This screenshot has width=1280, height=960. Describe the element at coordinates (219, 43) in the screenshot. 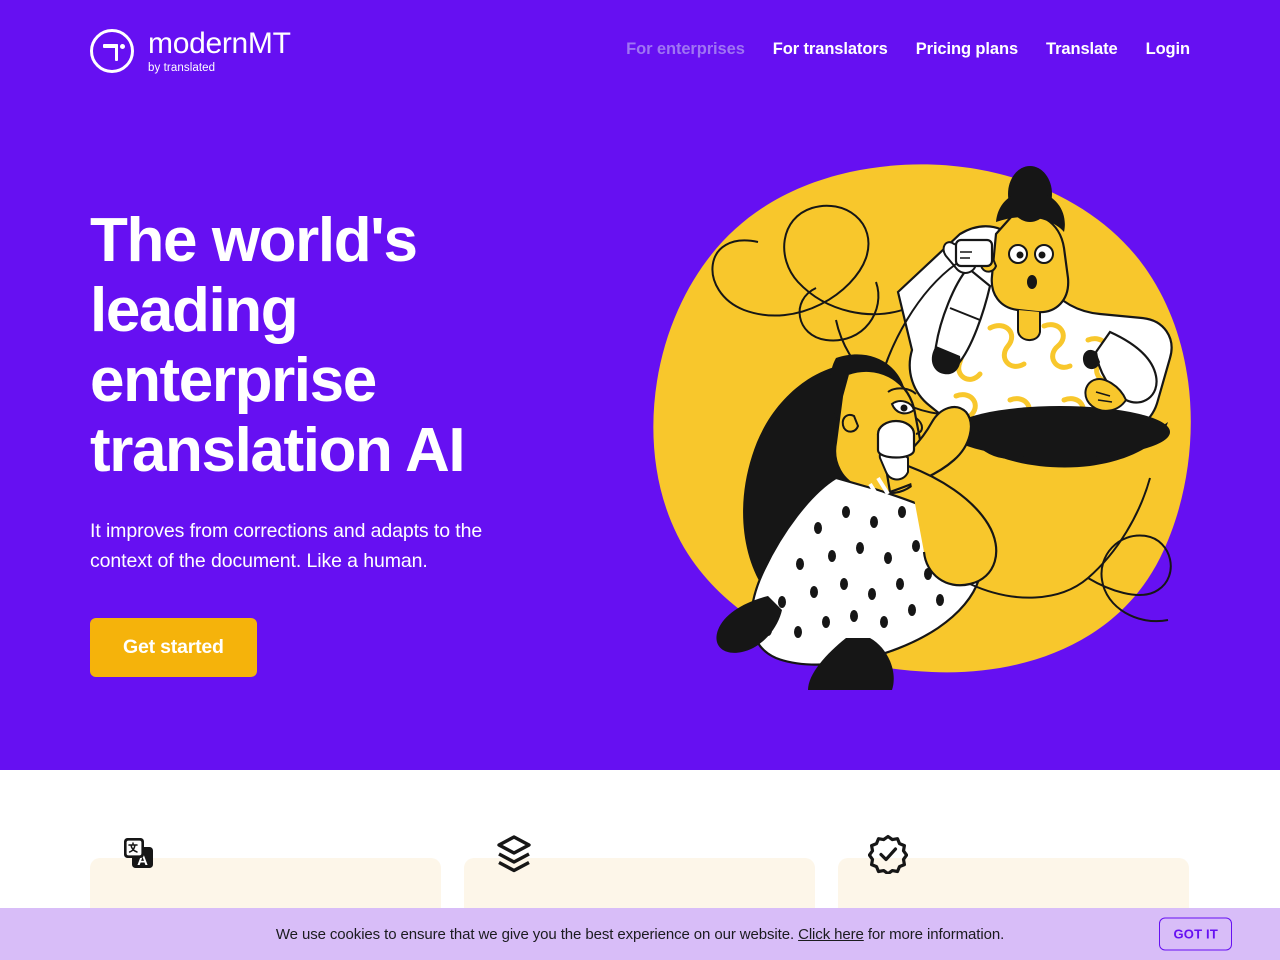

I see `brand-name: modernMT` at that location.